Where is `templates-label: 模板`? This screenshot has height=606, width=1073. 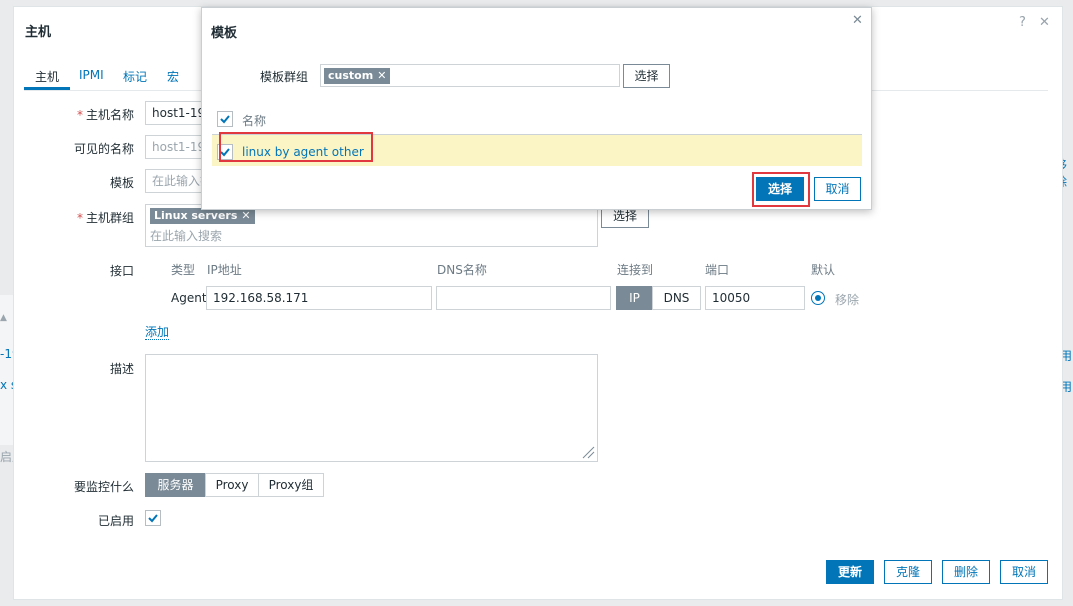
templates-label: 模板 is located at coordinates (121, 183).